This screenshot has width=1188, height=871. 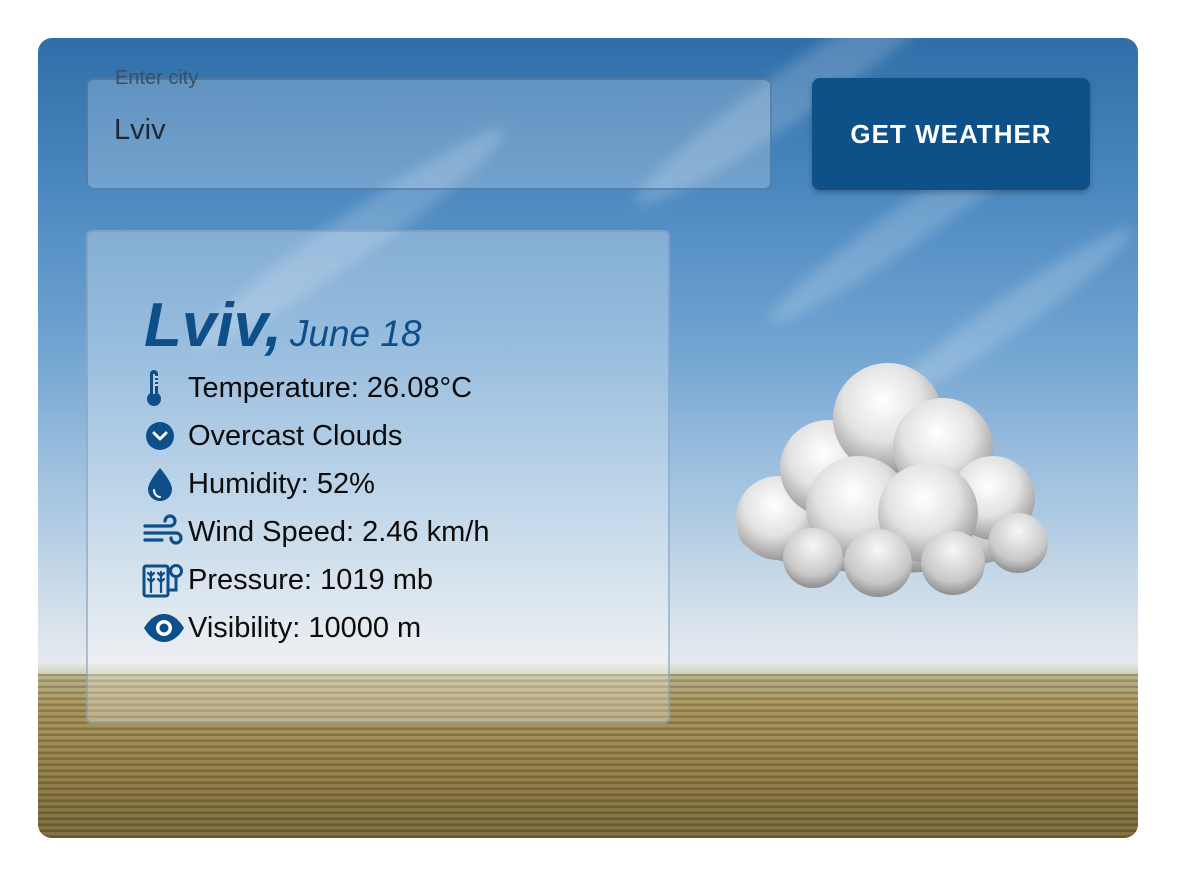 I want to click on humidity-text: Humidity: 52%, so click(x=281, y=483).